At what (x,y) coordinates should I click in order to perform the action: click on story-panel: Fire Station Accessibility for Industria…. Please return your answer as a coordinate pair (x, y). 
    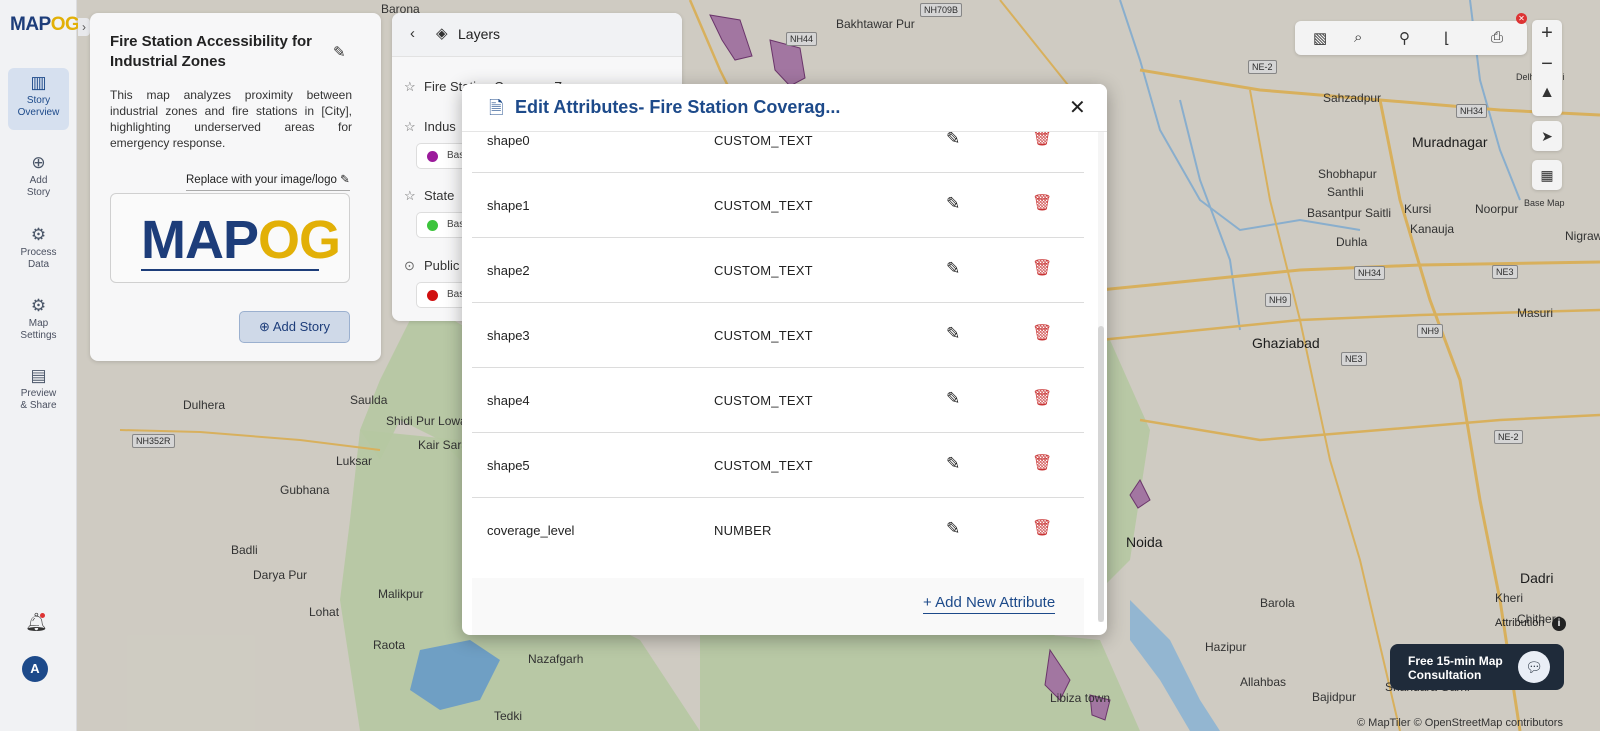
    Looking at the image, I should click on (235, 187).